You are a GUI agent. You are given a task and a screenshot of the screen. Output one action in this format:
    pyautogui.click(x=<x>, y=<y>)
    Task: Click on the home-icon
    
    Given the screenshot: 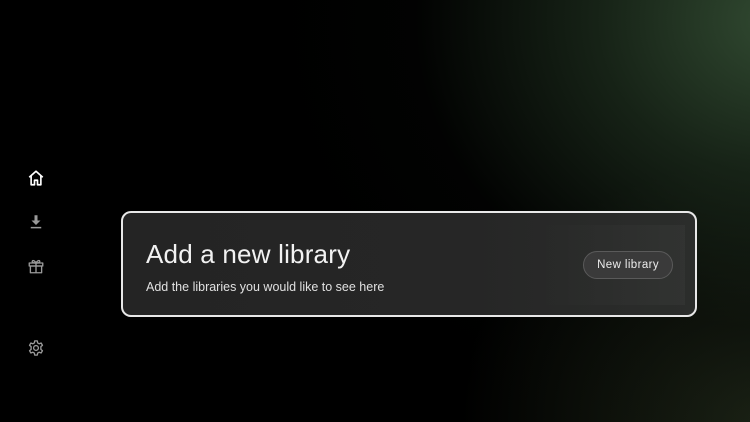 What is the action you would take?
    pyautogui.click(x=36, y=178)
    